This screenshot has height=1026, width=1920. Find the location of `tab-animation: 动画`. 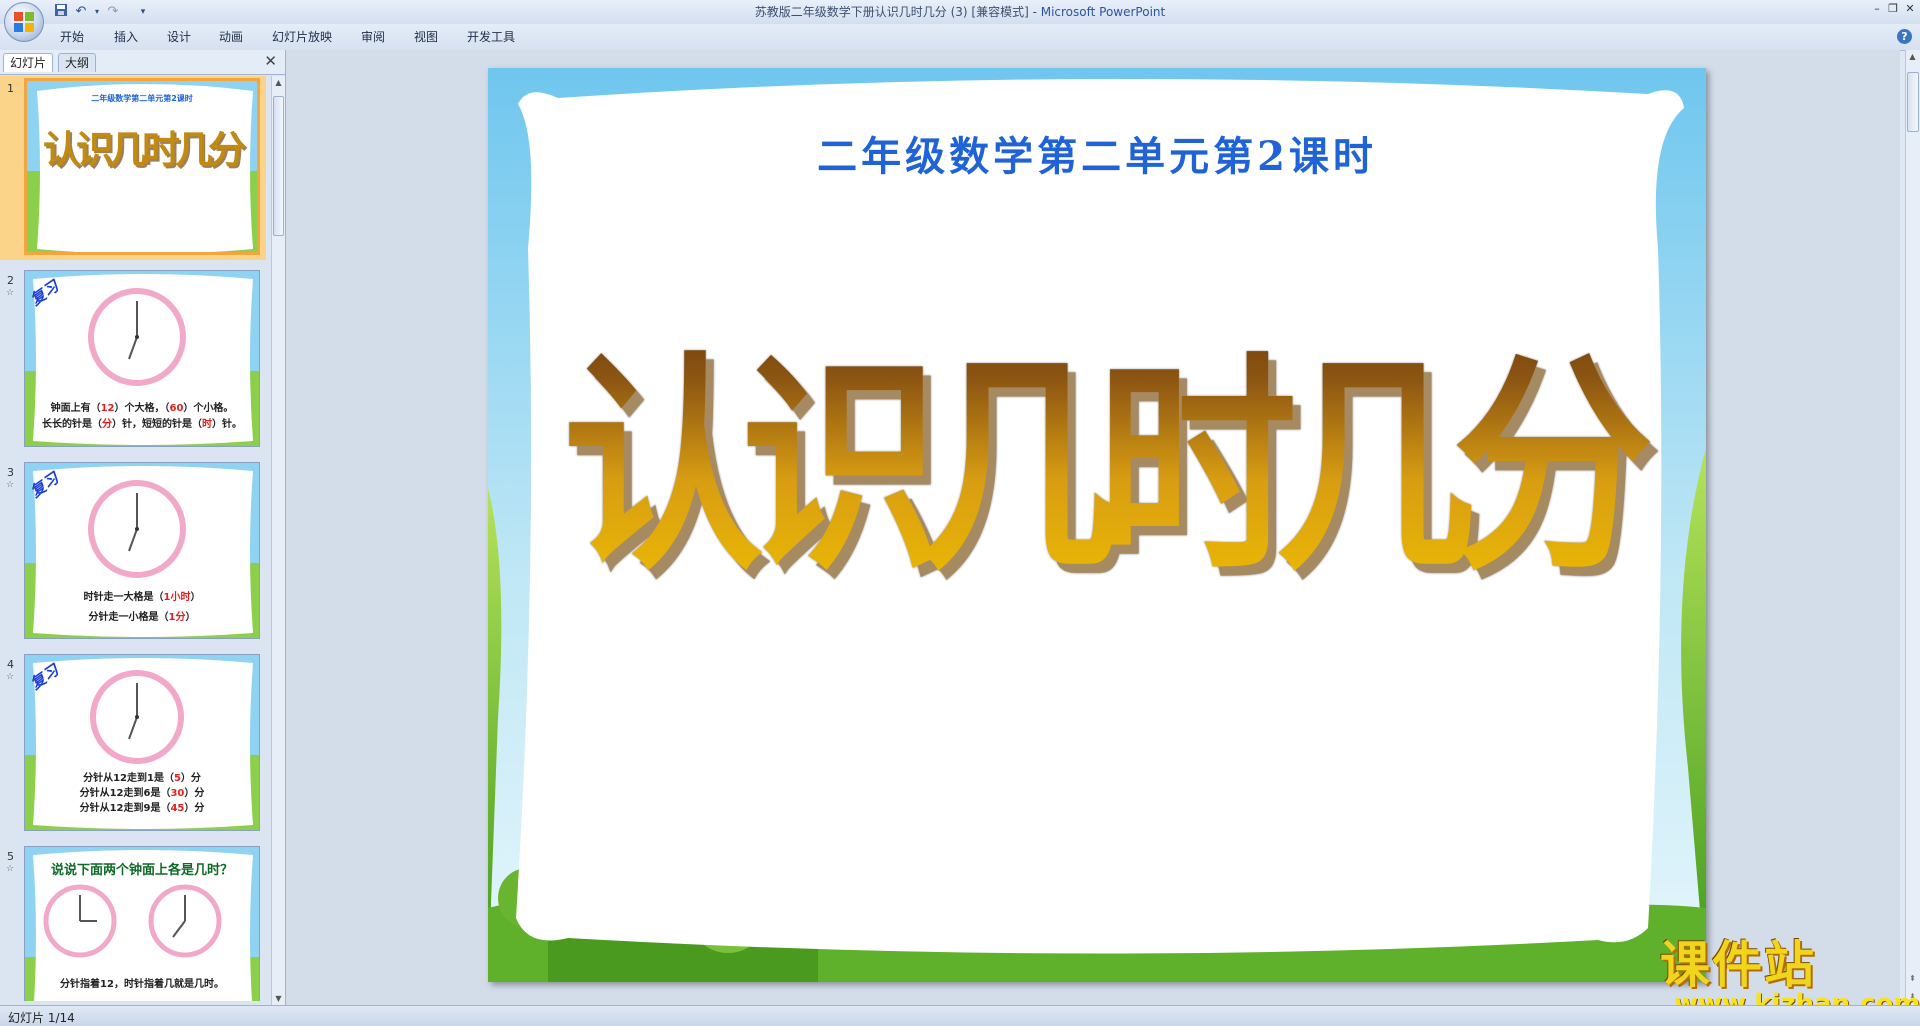

tab-animation: 动画 is located at coordinates (231, 36).